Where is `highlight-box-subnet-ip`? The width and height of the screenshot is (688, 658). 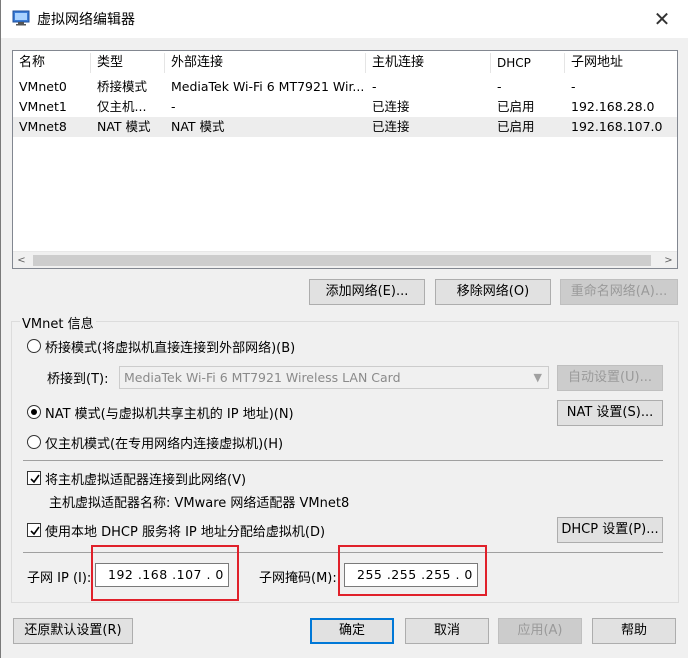 highlight-box-subnet-ip is located at coordinates (165, 573).